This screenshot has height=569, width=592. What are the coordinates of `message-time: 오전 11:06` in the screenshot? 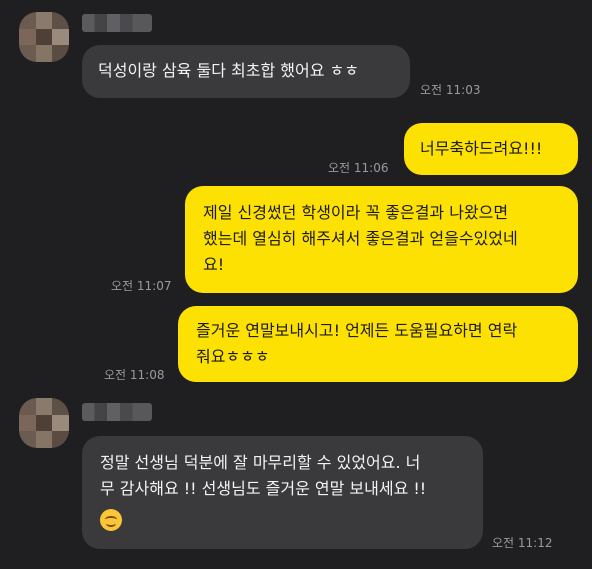 It's located at (358, 168).